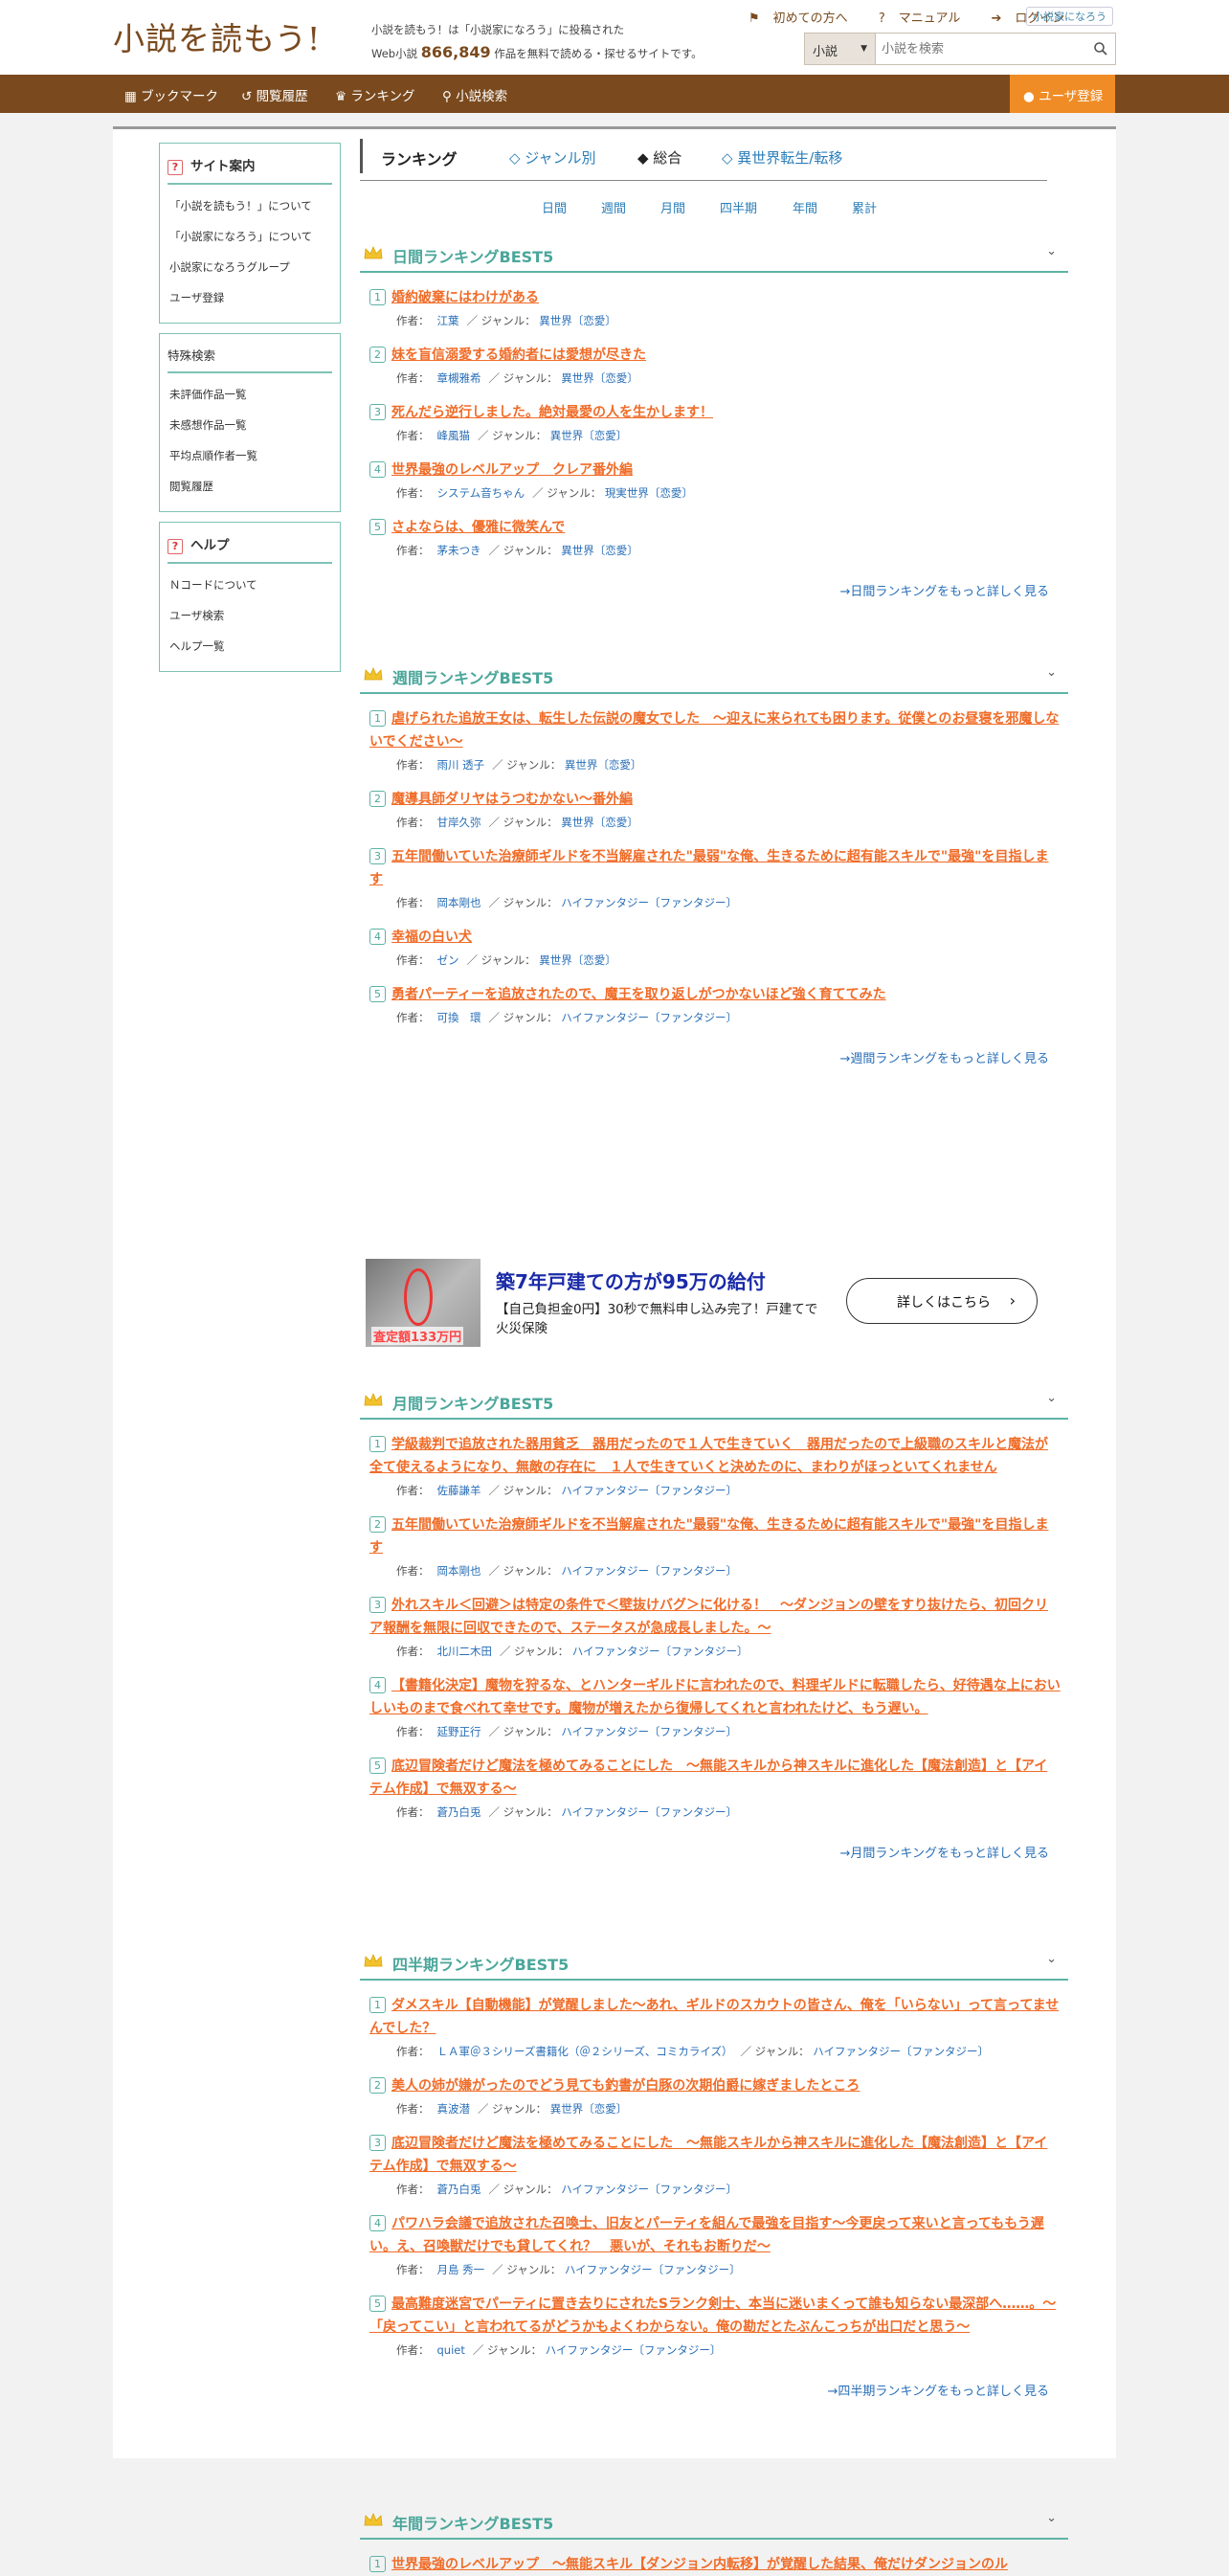 This screenshot has width=1229, height=2576. I want to click on nav-history: ↺ 閲覧履歴, so click(274, 94).